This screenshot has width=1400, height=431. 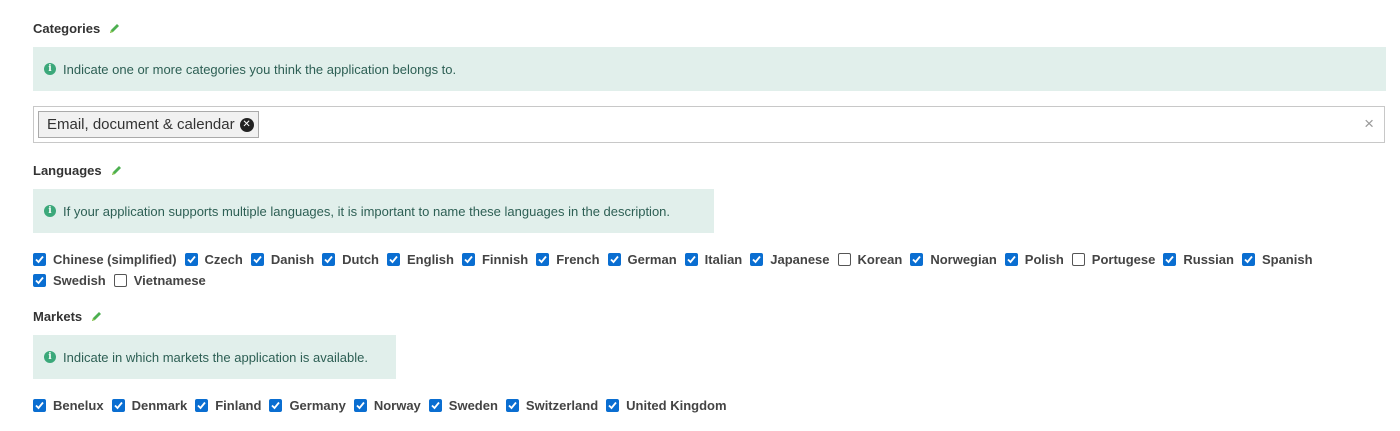 I want to click on checkbox-label: Germany, so click(x=317, y=405).